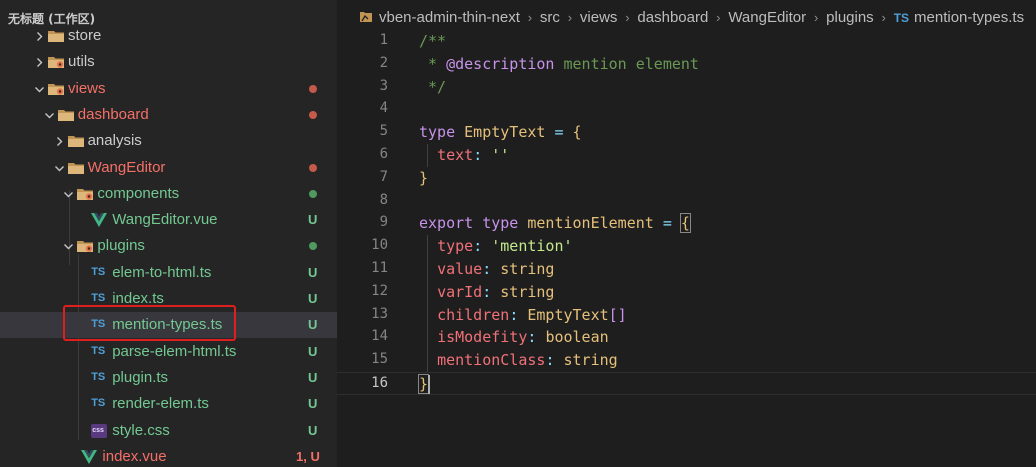  What do you see at coordinates (449, 17) in the screenshot?
I see `breadcrumb-item: vben-admin-thin-next` at bounding box center [449, 17].